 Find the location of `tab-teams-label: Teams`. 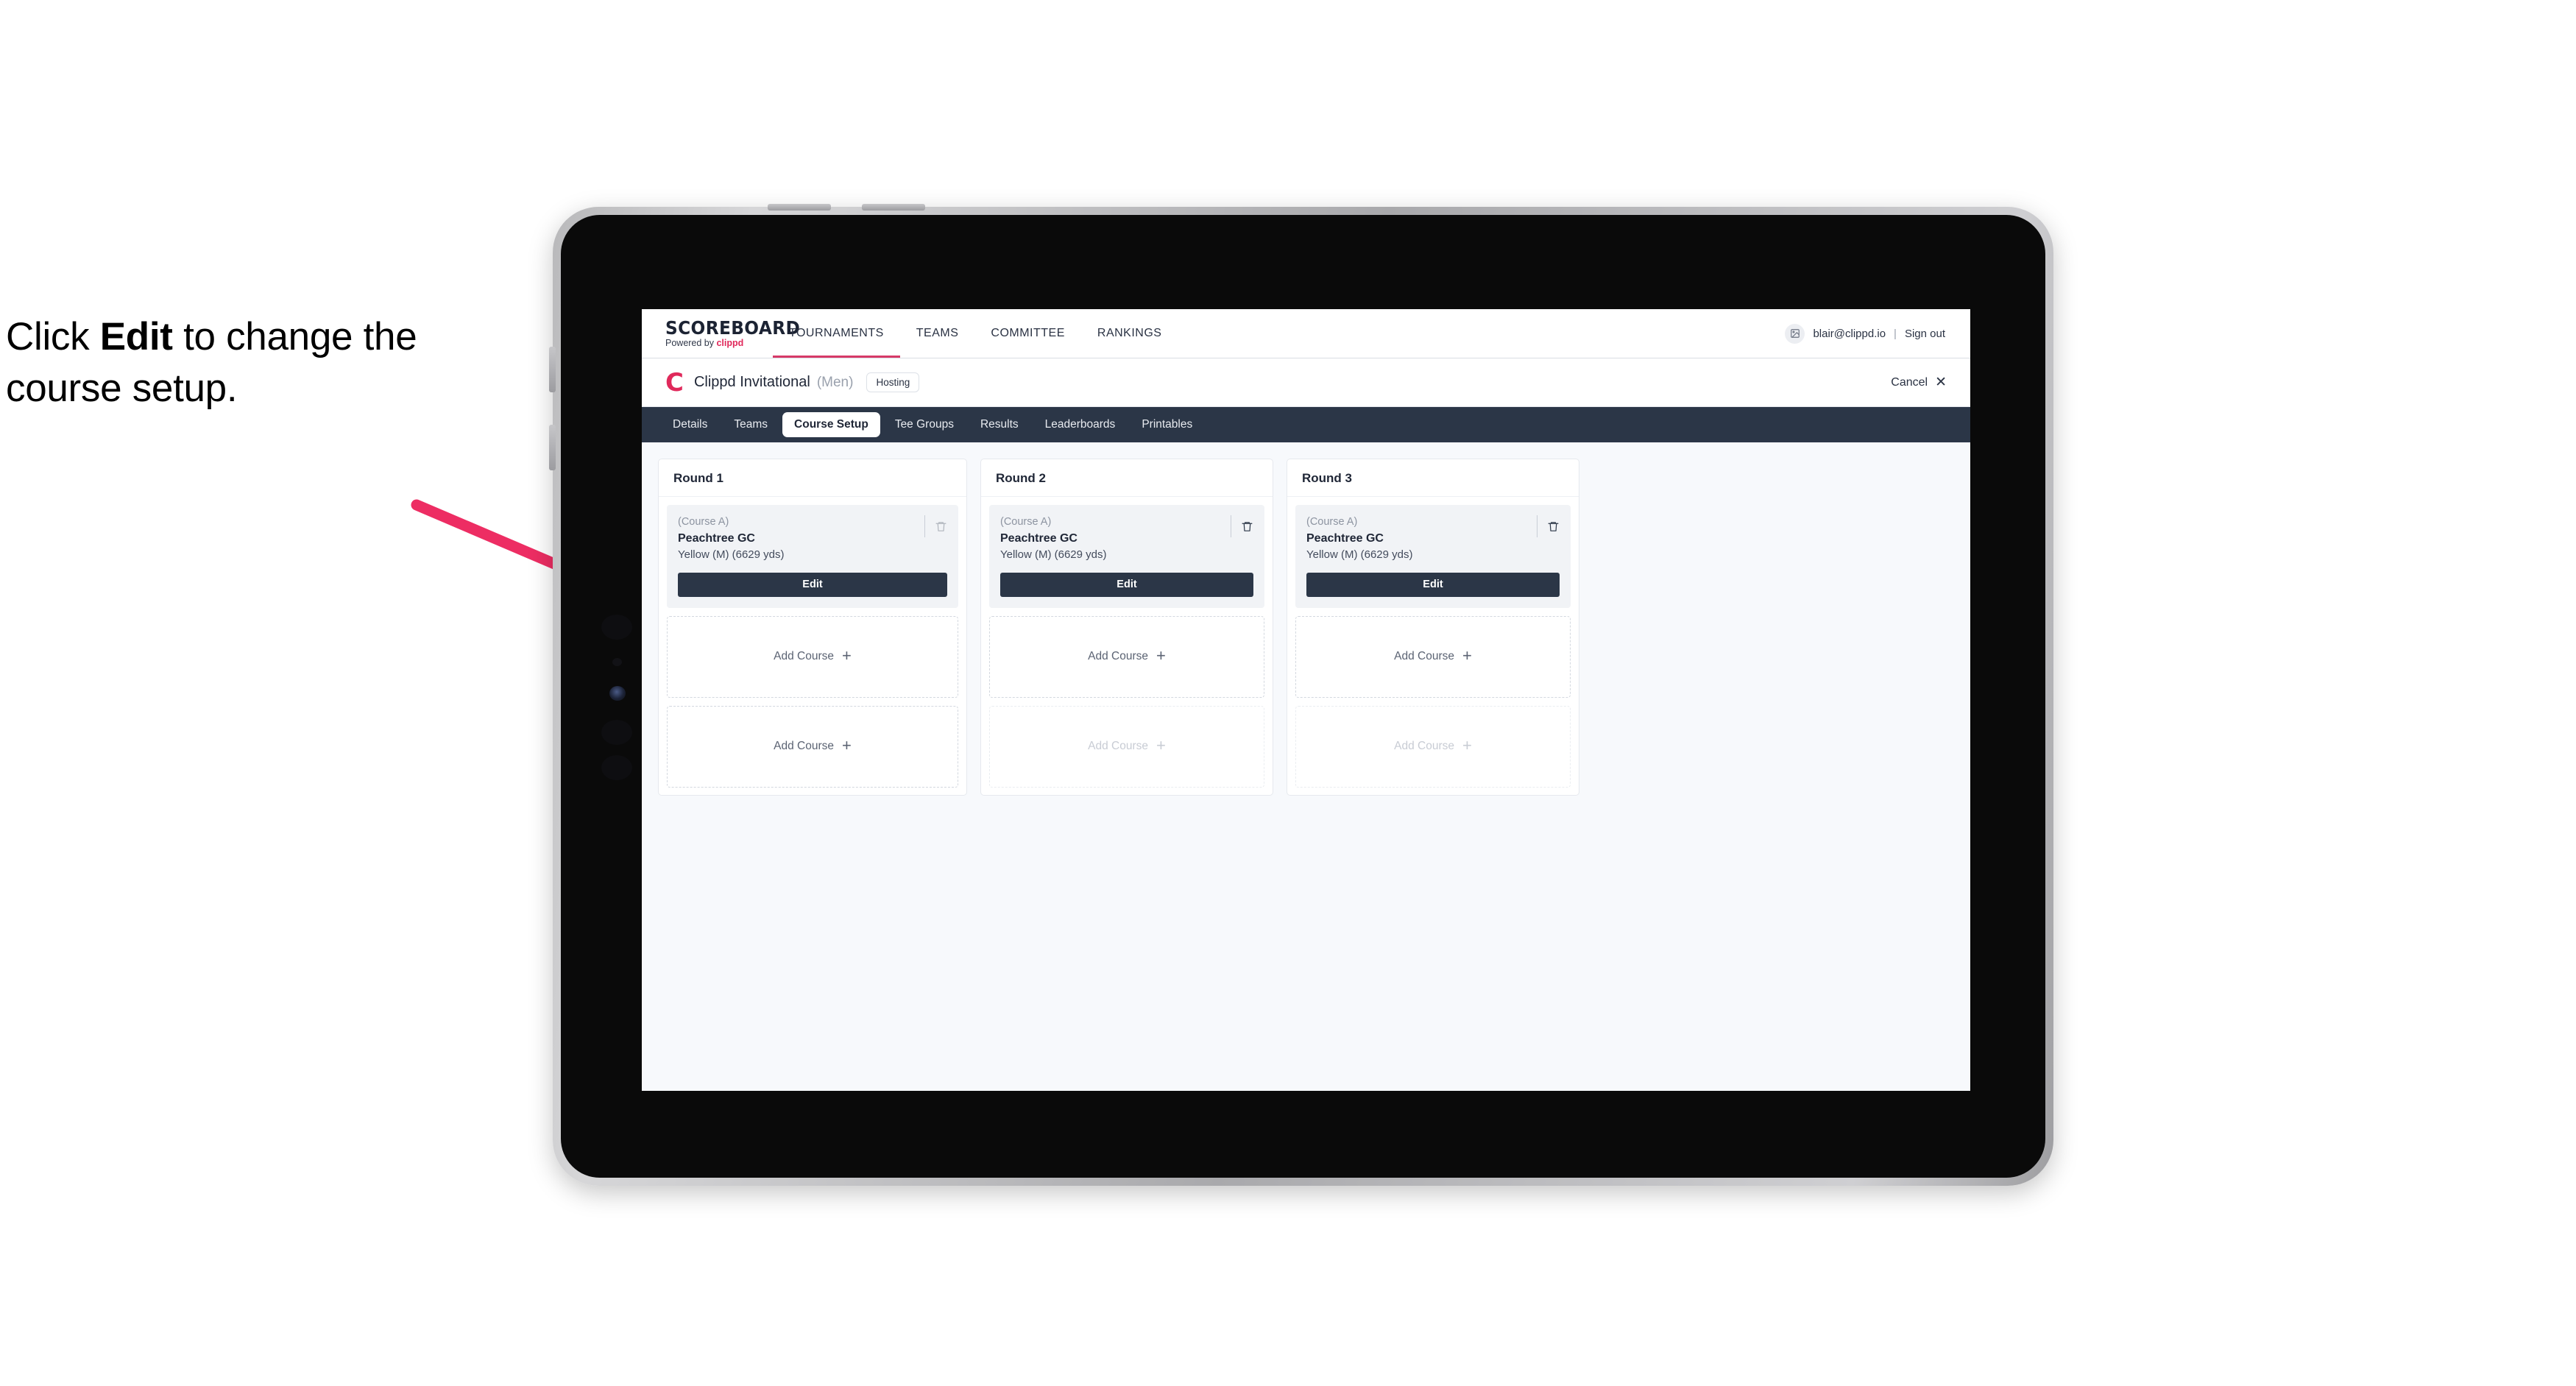

tab-teams-label: Teams is located at coordinates (751, 425).